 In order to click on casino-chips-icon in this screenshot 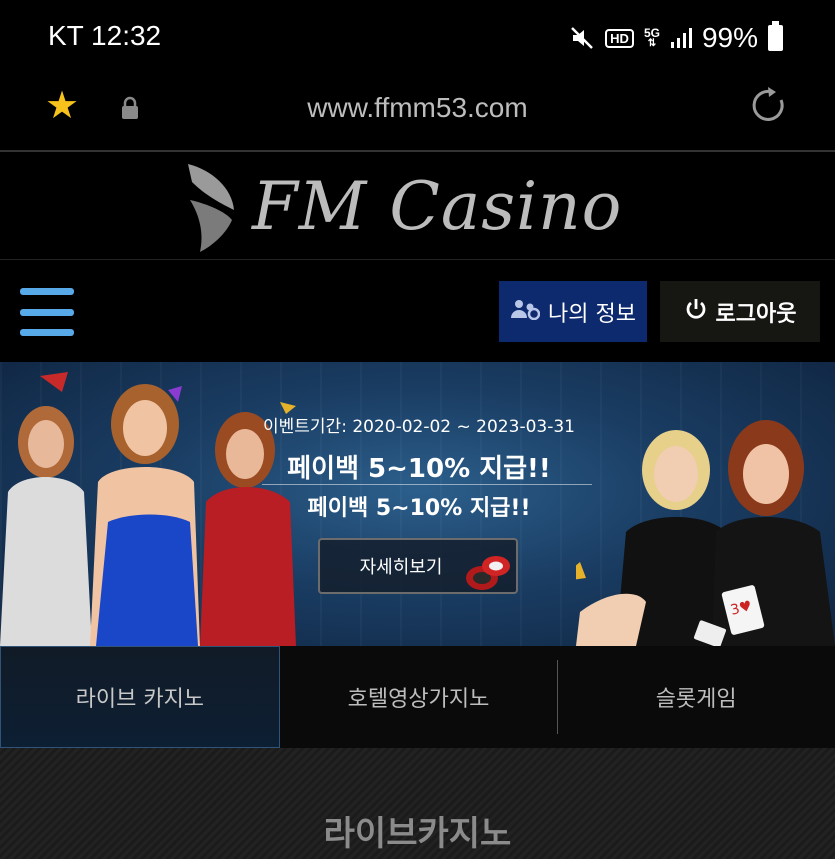, I will do `click(488, 573)`.